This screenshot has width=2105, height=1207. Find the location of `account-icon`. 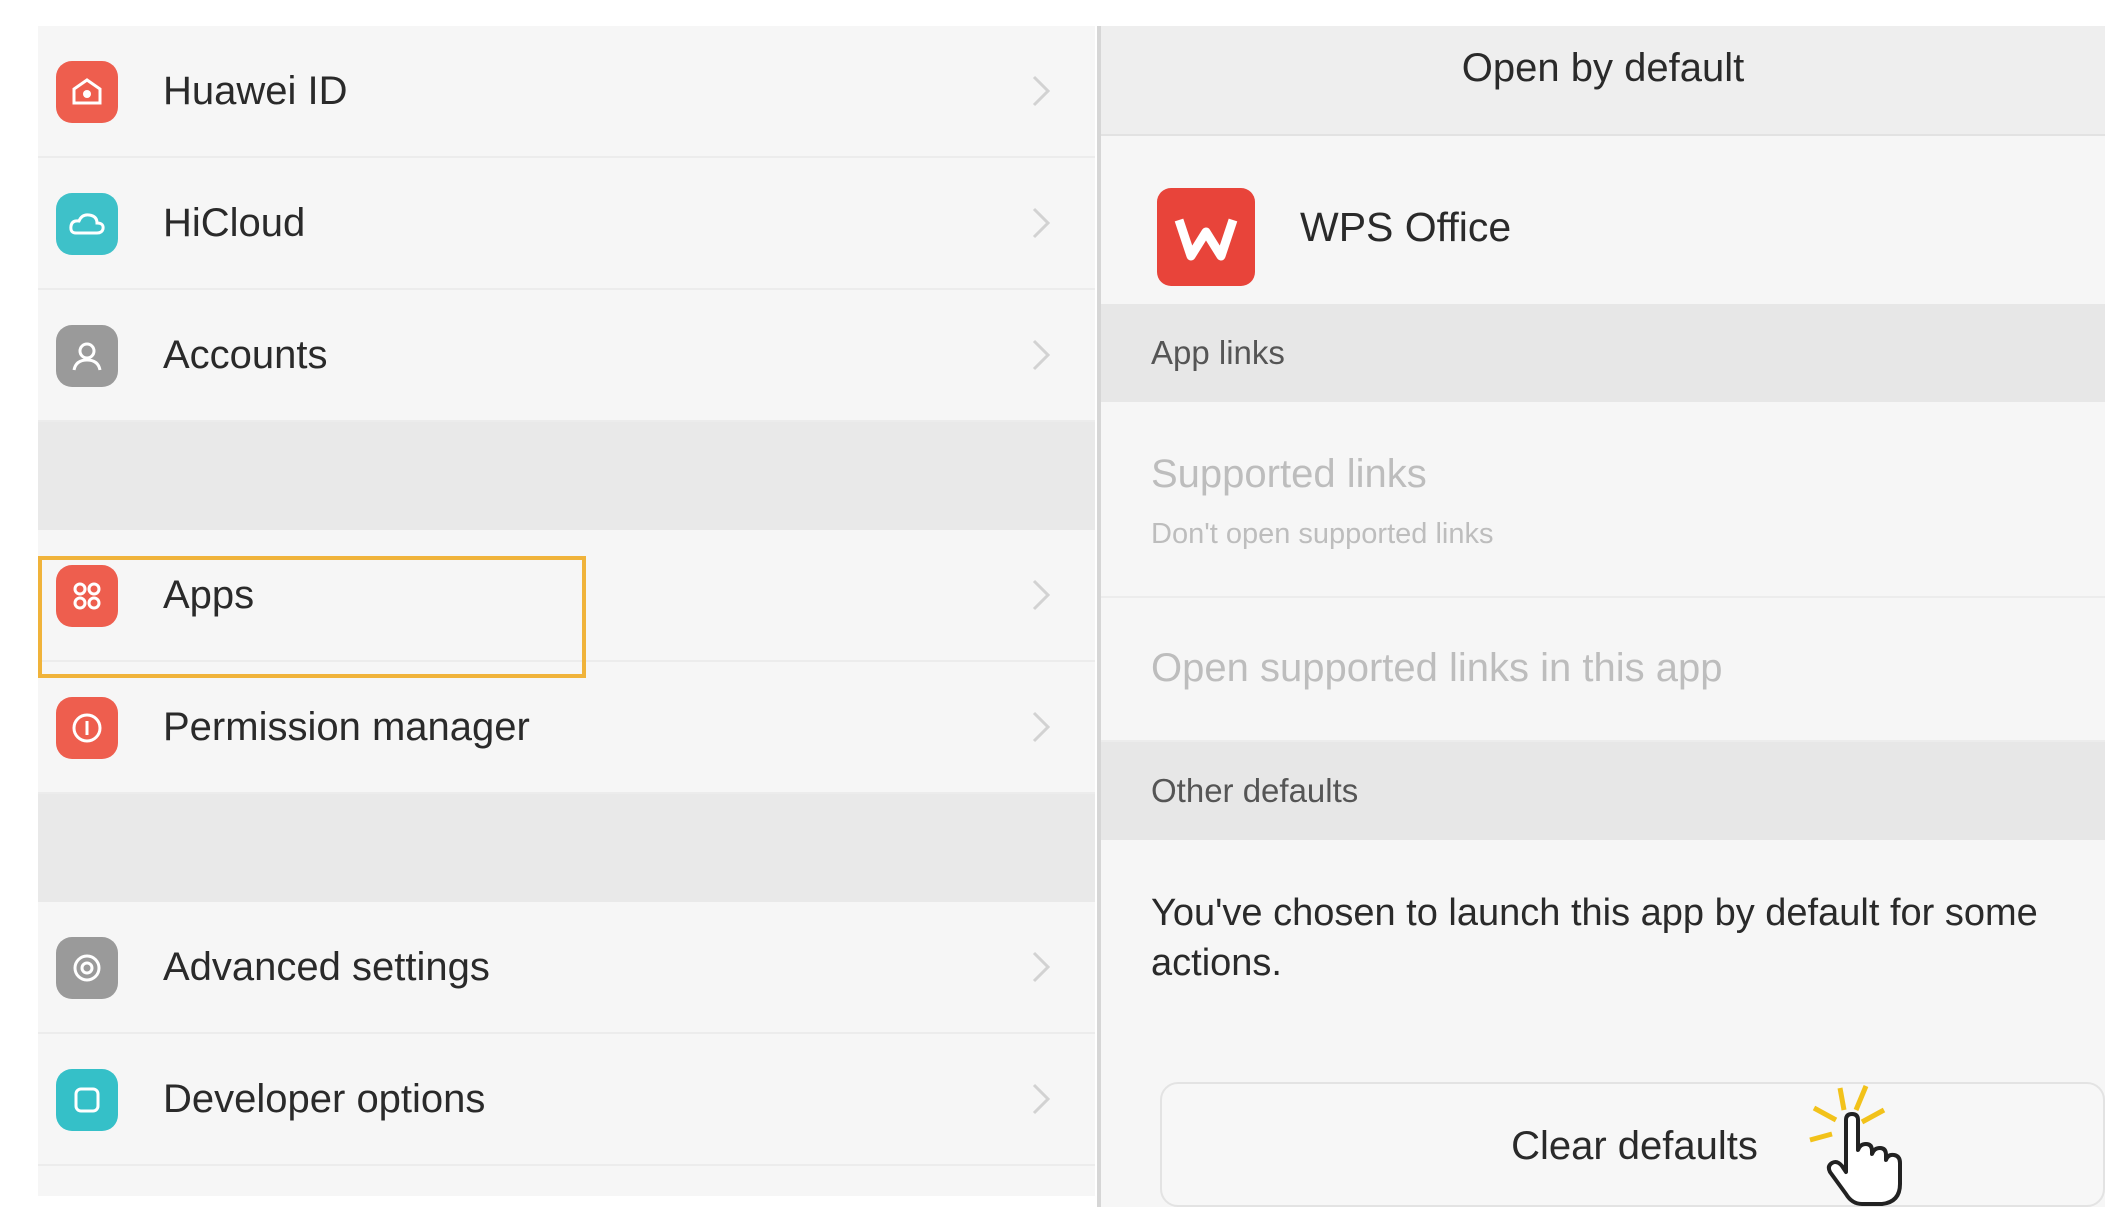

account-icon is located at coordinates (87, 356).